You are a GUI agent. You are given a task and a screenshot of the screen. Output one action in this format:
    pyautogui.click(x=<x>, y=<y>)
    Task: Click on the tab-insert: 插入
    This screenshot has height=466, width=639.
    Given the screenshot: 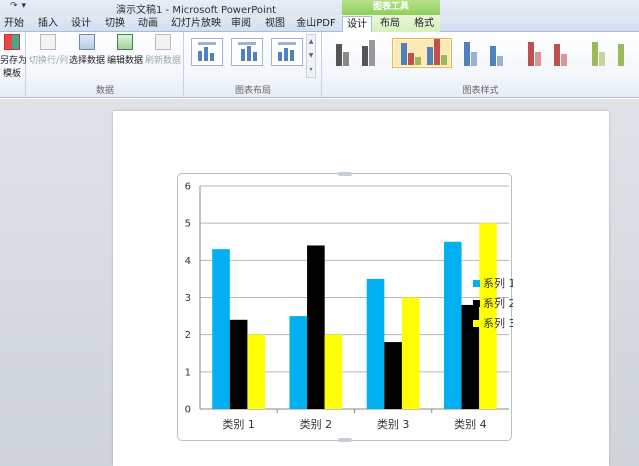 What is the action you would take?
    pyautogui.click(x=48, y=24)
    